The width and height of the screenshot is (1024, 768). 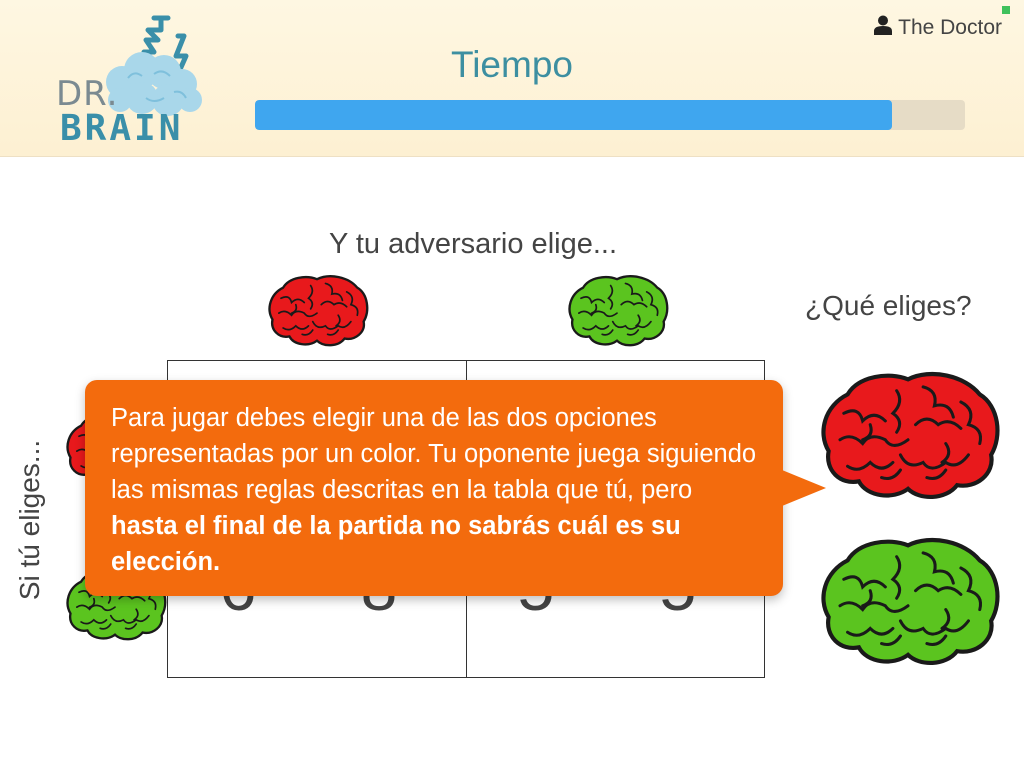 What do you see at coordinates (950, 27) in the screenshot?
I see `user-name: The Doctor` at bounding box center [950, 27].